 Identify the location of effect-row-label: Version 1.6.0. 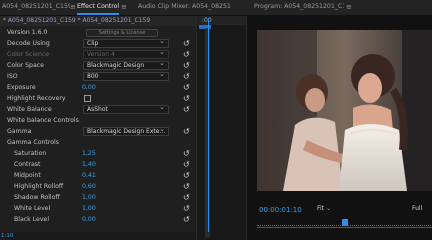
(27, 32).